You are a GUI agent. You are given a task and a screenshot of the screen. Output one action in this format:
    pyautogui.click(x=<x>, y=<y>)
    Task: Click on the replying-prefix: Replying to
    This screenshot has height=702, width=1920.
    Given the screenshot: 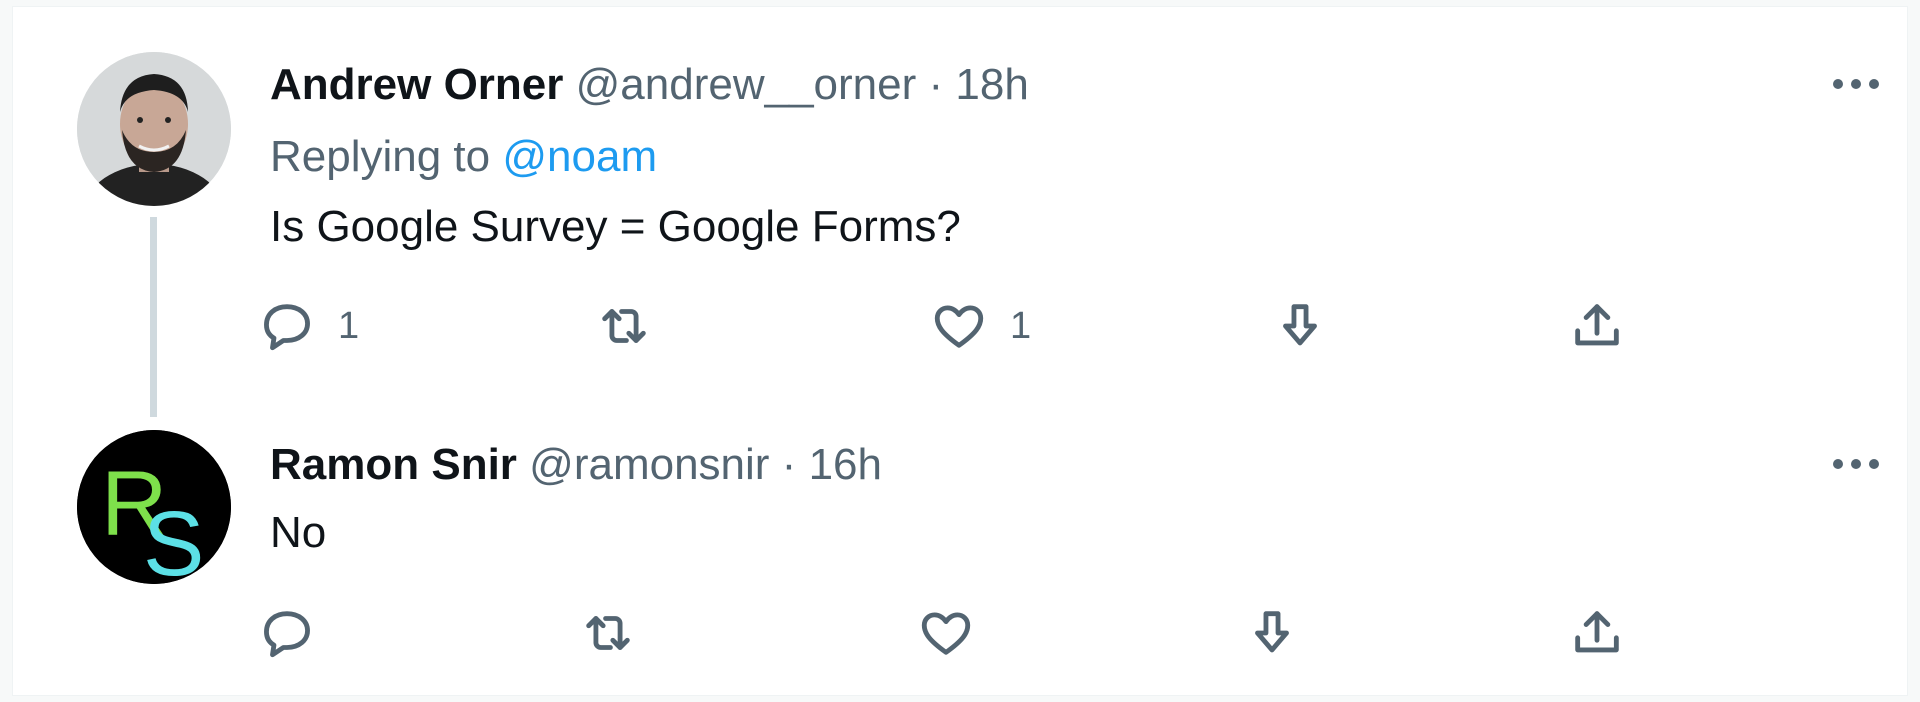 What is the action you would take?
    pyautogui.click(x=380, y=156)
    